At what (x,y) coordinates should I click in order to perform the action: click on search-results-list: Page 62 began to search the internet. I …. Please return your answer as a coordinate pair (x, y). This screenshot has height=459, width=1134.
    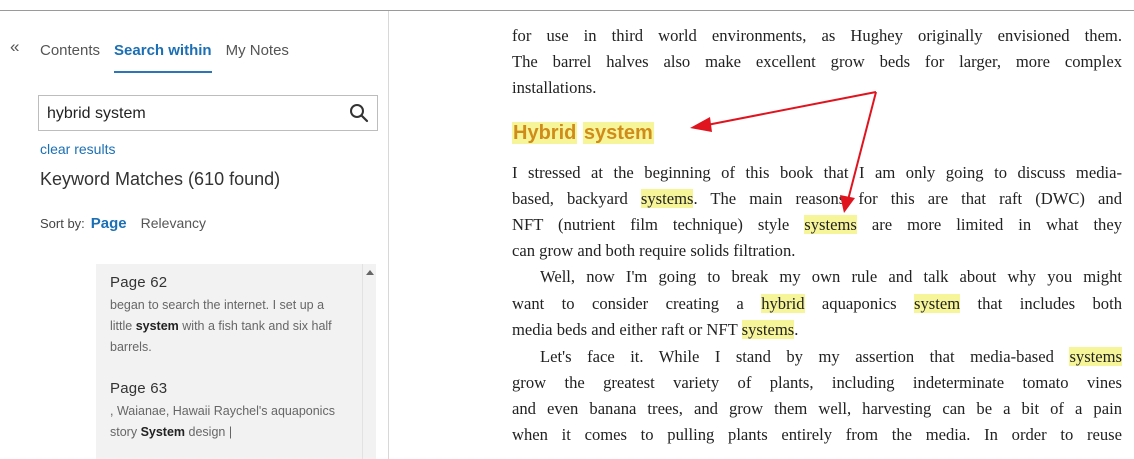
    Looking at the image, I should click on (229, 361).